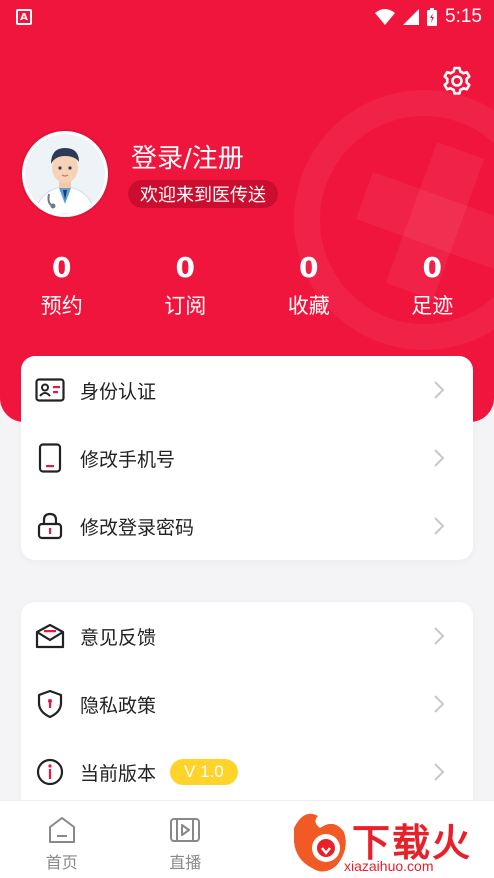 The image size is (494, 878). I want to click on stat-favorites: 0 收藏, so click(309, 285).